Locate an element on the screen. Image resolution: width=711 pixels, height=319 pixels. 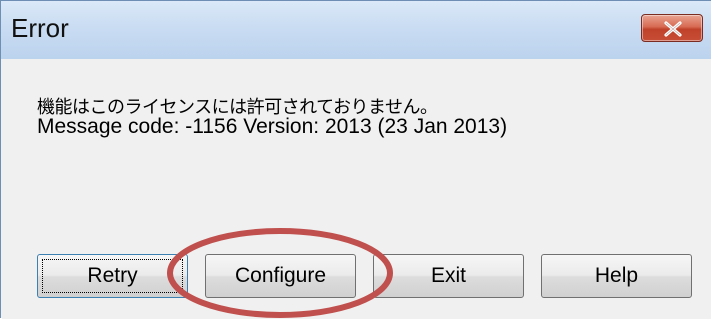
focus-rectangle is located at coordinates (112, 276).